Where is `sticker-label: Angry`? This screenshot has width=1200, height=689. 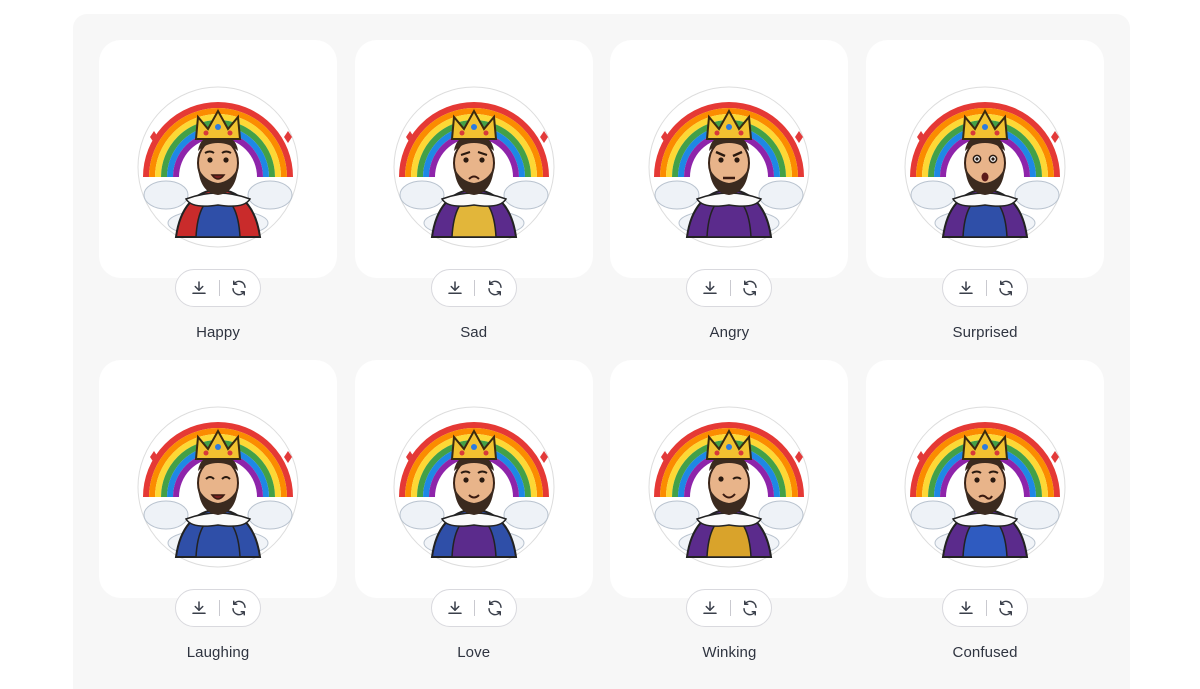
sticker-label: Angry is located at coordinates (729, 332).